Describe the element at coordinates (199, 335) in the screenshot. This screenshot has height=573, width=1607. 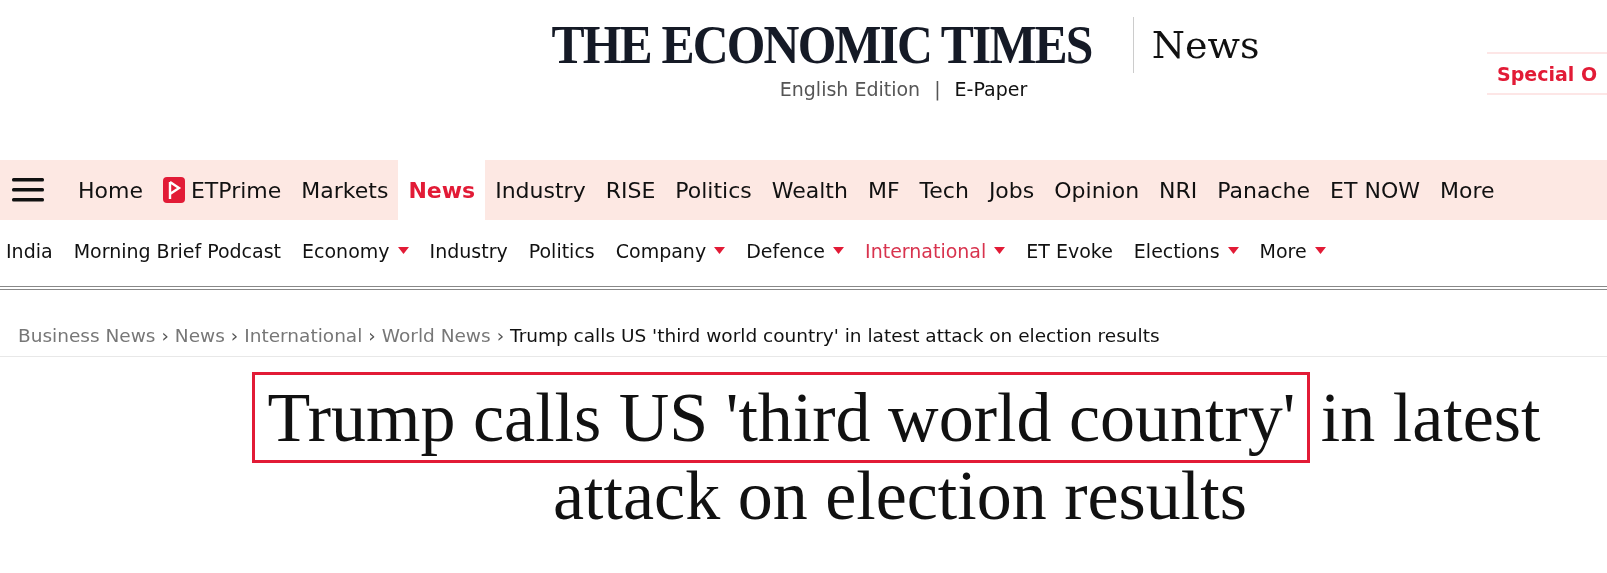
I see `breadcrumb-link: News` at that location.